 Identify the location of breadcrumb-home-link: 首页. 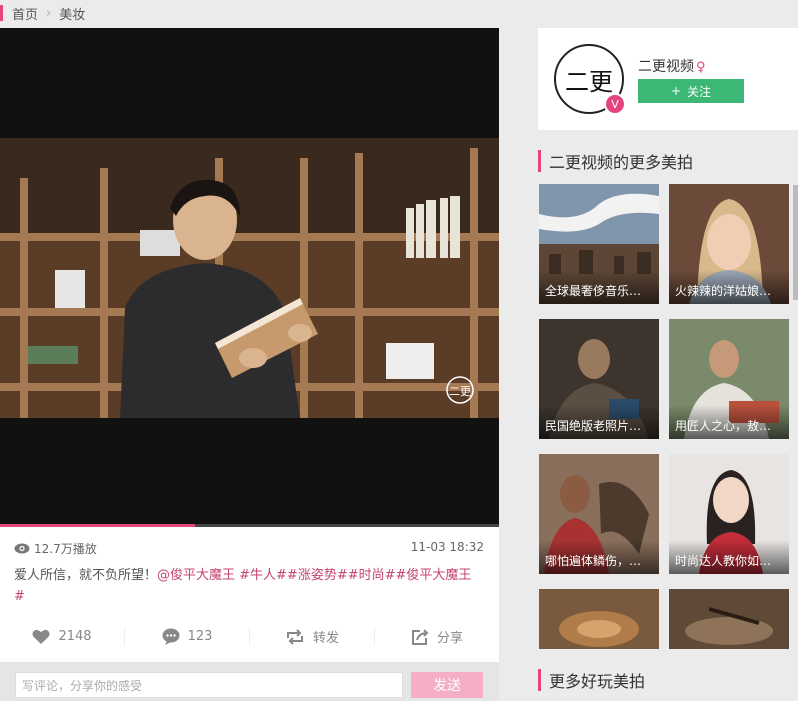
(25, 13).